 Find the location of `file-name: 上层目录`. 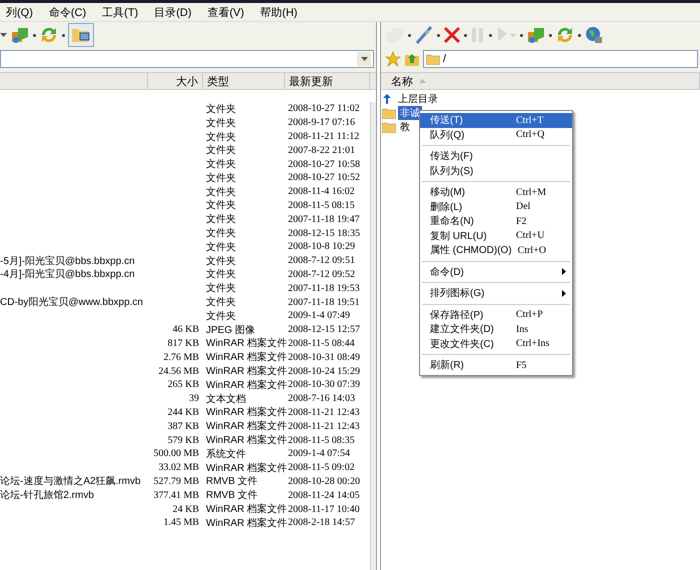

file-name: 上层目录 is located at coordinates (418, 99).